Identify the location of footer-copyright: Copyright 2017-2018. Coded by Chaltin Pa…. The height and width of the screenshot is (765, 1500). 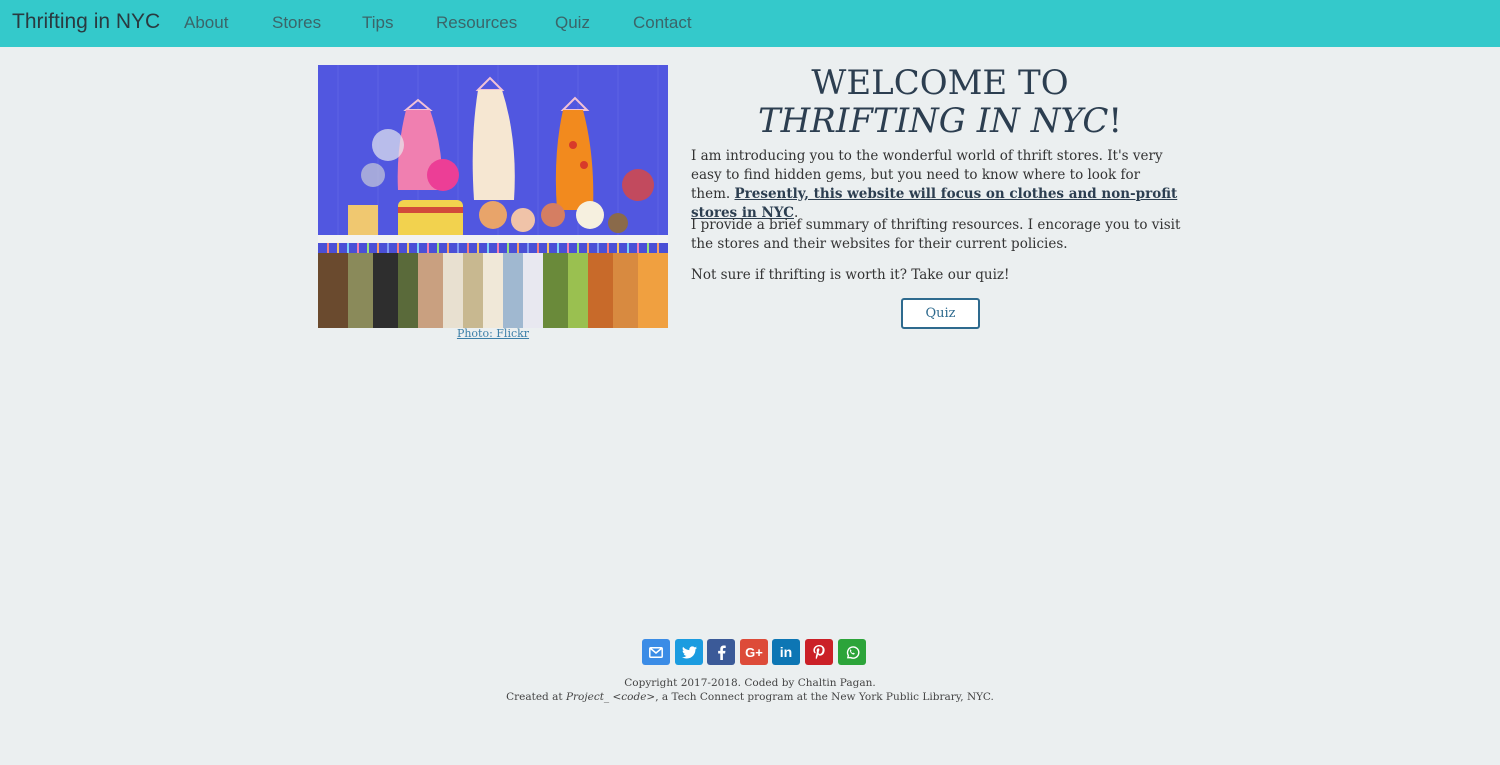
(750, 683).